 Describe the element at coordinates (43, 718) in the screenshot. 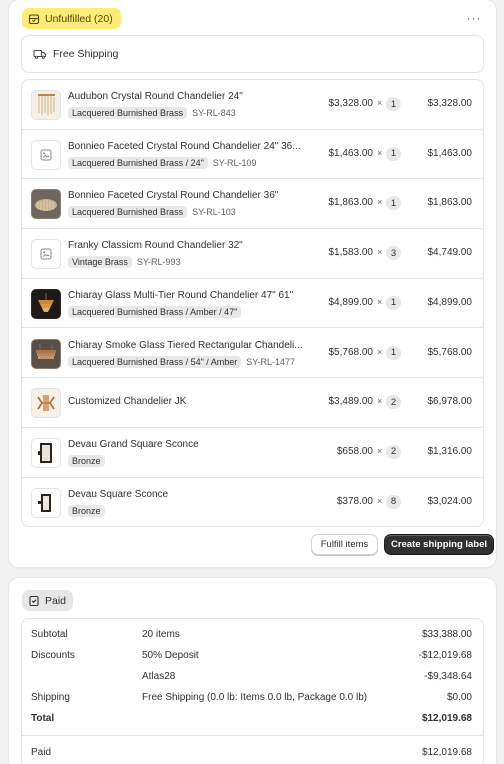

I see `row-label: Total` at that location.